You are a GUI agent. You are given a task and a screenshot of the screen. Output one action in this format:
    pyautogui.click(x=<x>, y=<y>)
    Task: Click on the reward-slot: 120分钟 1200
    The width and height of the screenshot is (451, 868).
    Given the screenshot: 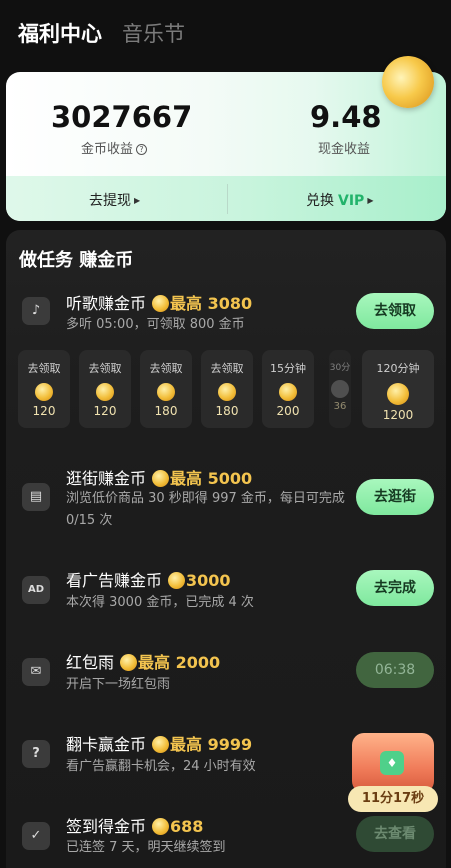 What is the action you would take?
    pyautogui.click(x=398, y=389)
    